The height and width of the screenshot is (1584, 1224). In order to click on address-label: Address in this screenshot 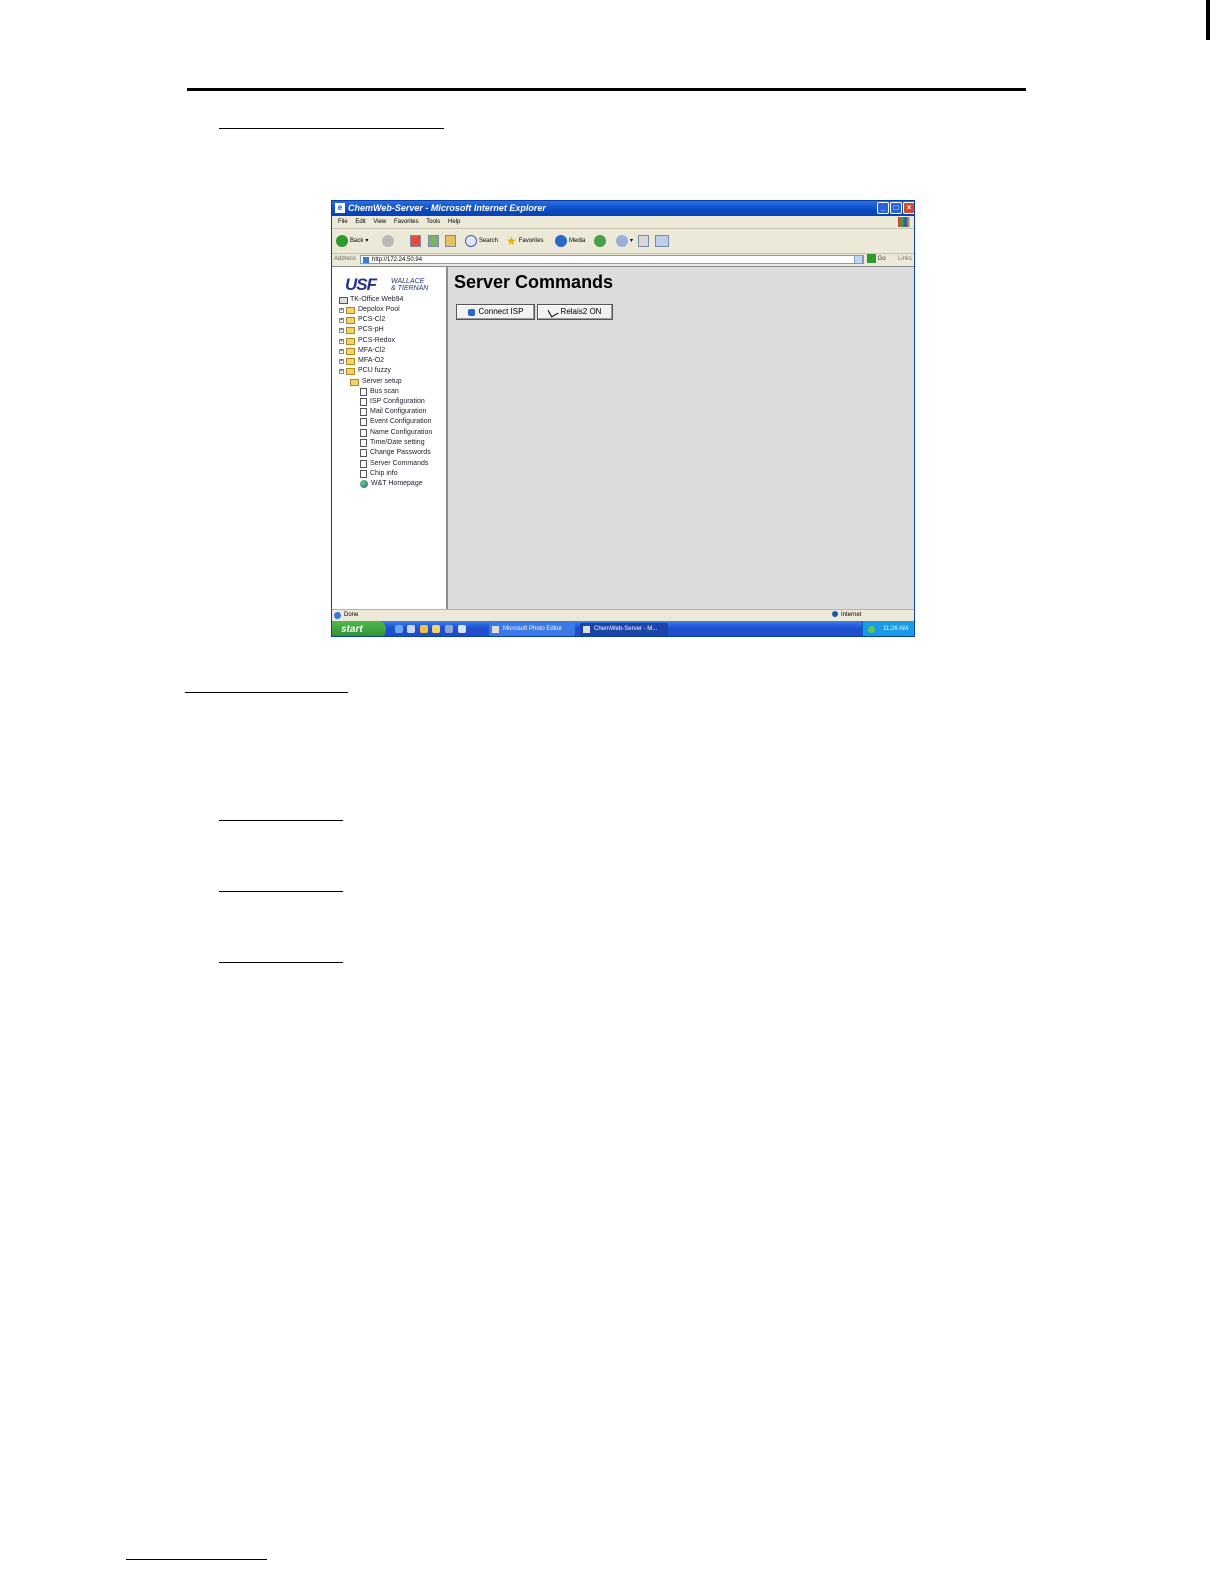, I will do `click(345, 259)`.